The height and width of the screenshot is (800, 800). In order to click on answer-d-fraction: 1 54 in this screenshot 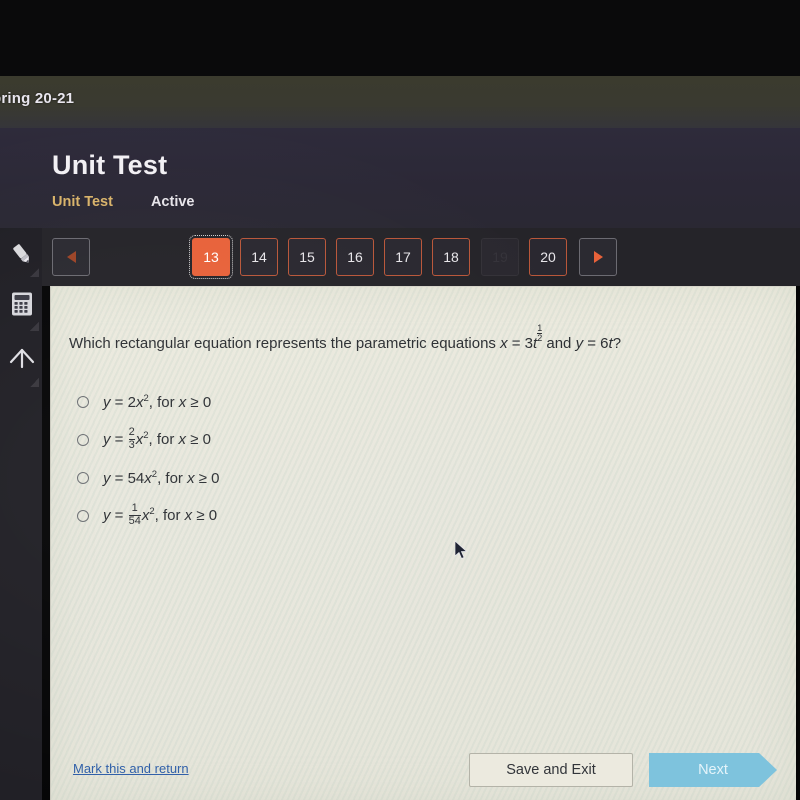, I will do `click(134, 514)`.